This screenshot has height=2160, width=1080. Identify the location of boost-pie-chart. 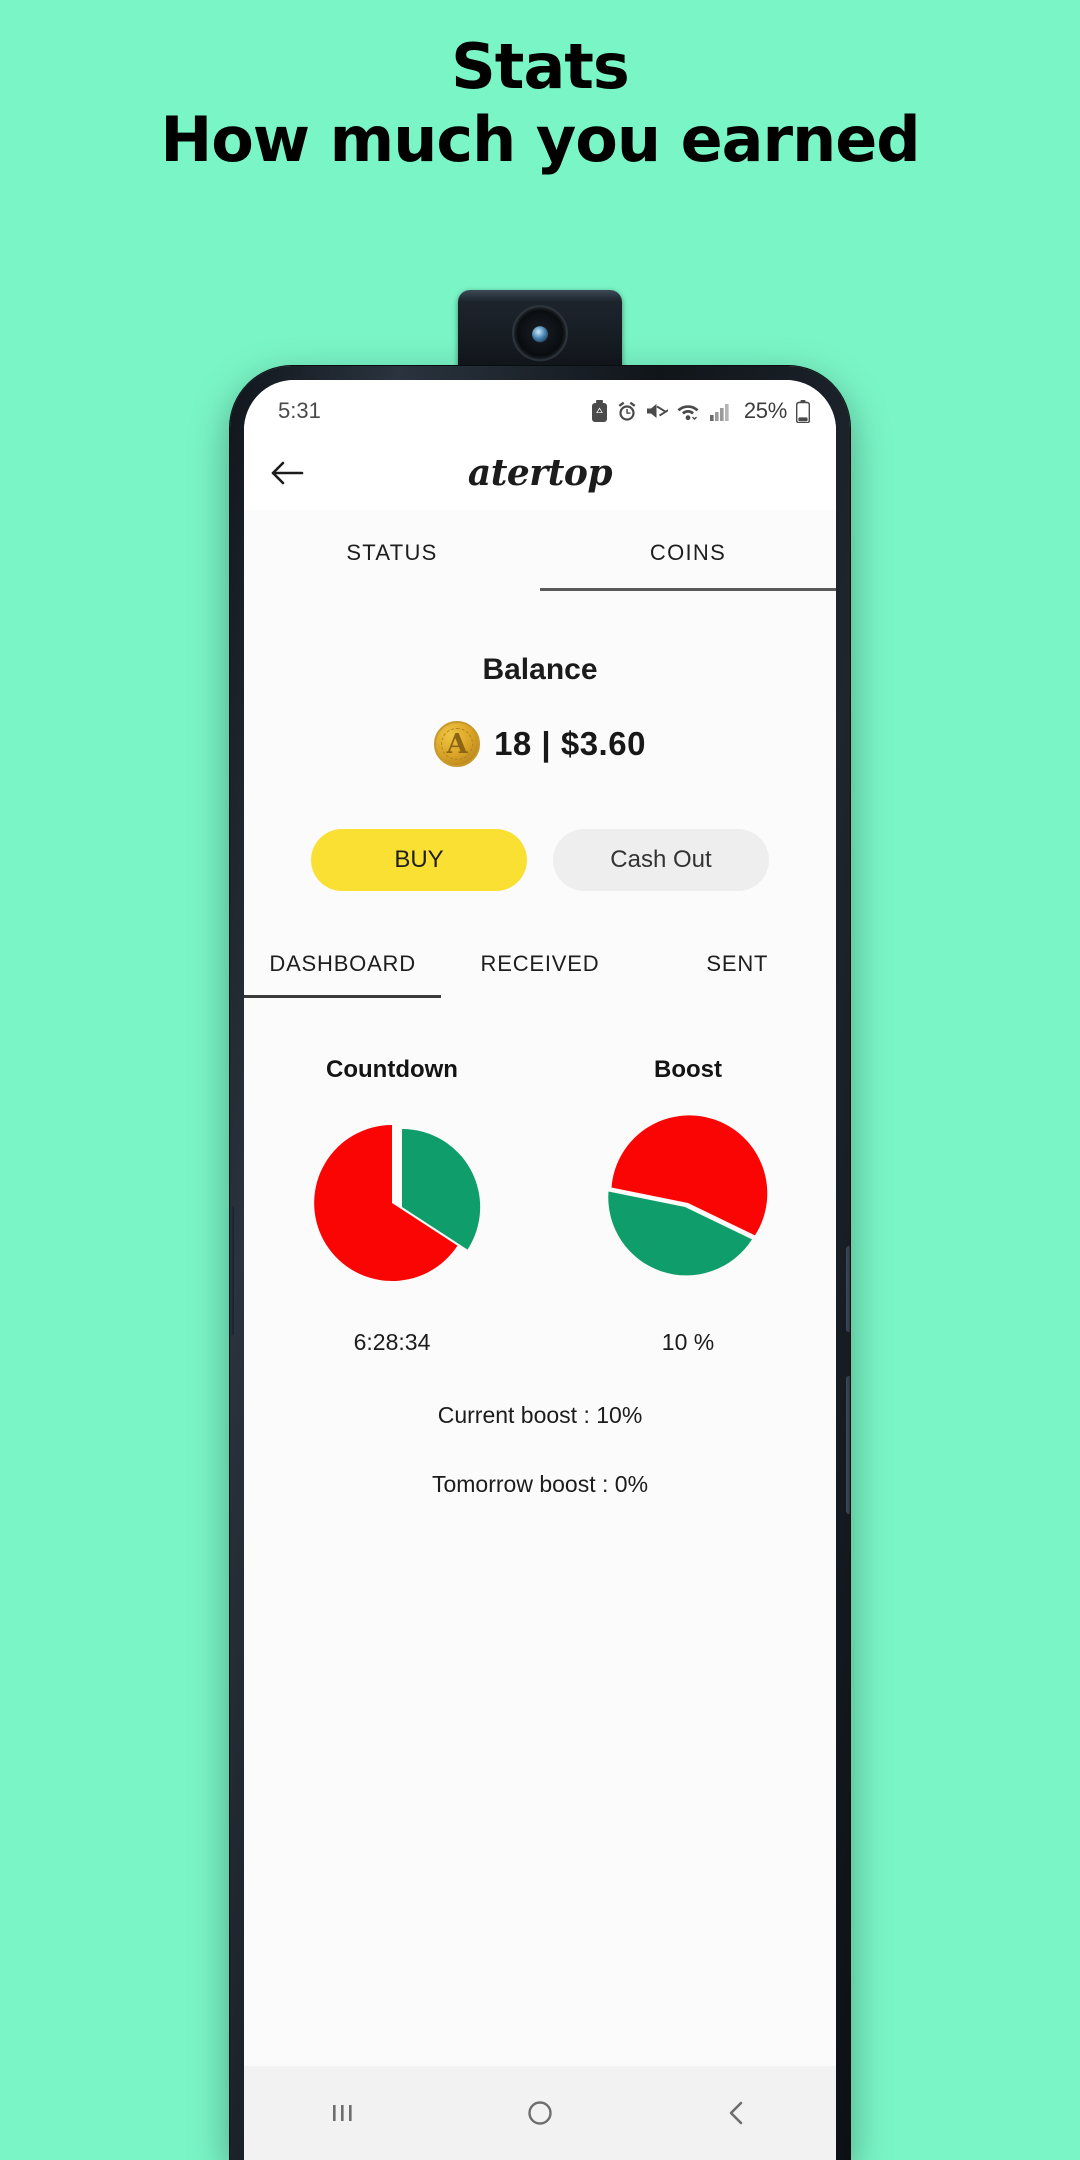
(688, 1195).